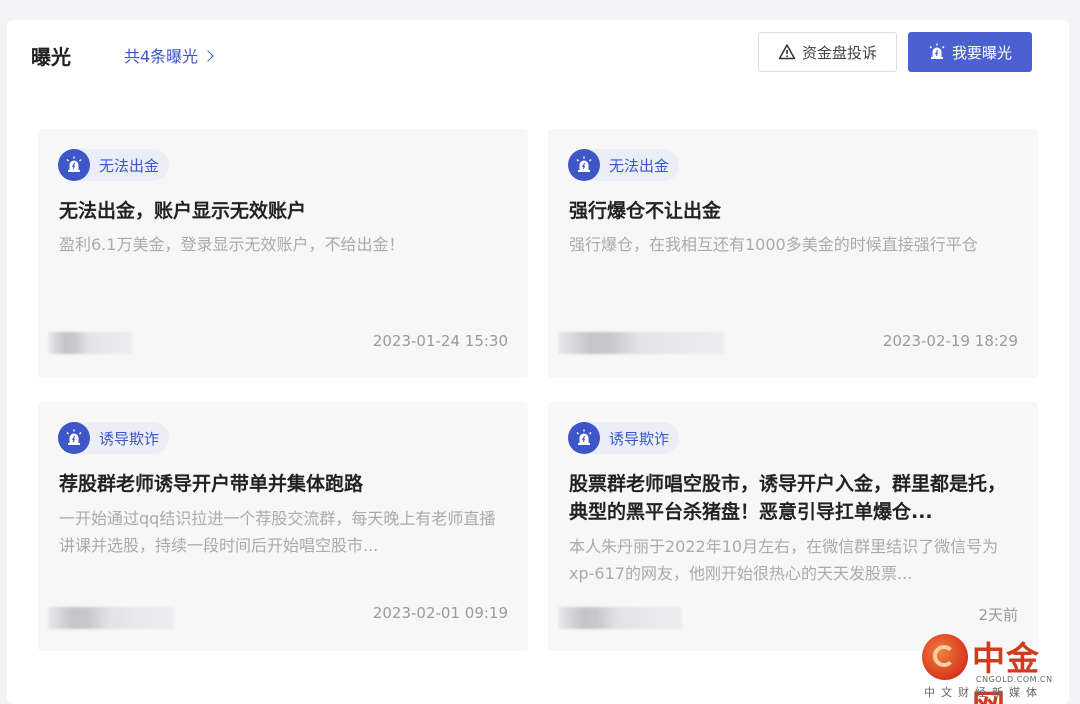 This screenshot has height=704, width=1080. Describe the element at coordinates (1014, 679) in the screenshot. I see `watermark-url: CNGOLD.COM.CN` at that location.